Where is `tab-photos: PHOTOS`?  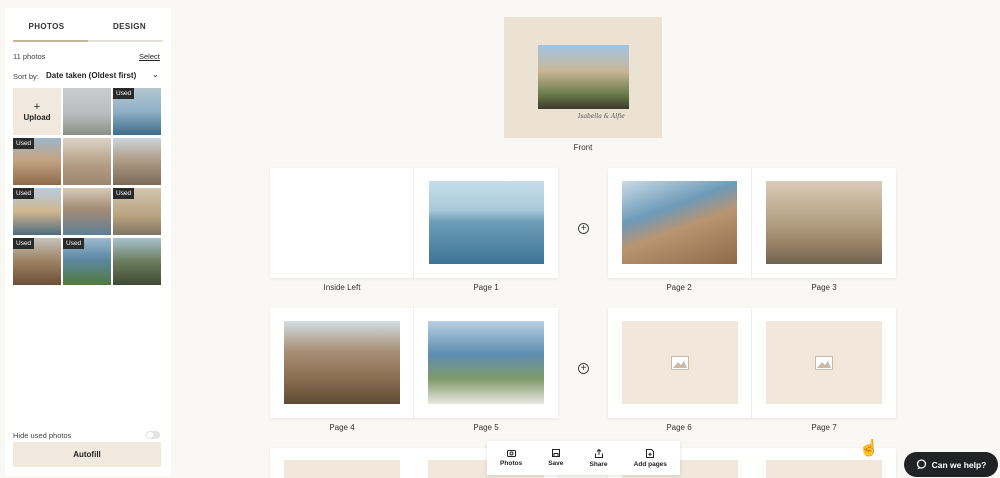 tab-photos: PHOTOS is located at coordinates (46, 26).